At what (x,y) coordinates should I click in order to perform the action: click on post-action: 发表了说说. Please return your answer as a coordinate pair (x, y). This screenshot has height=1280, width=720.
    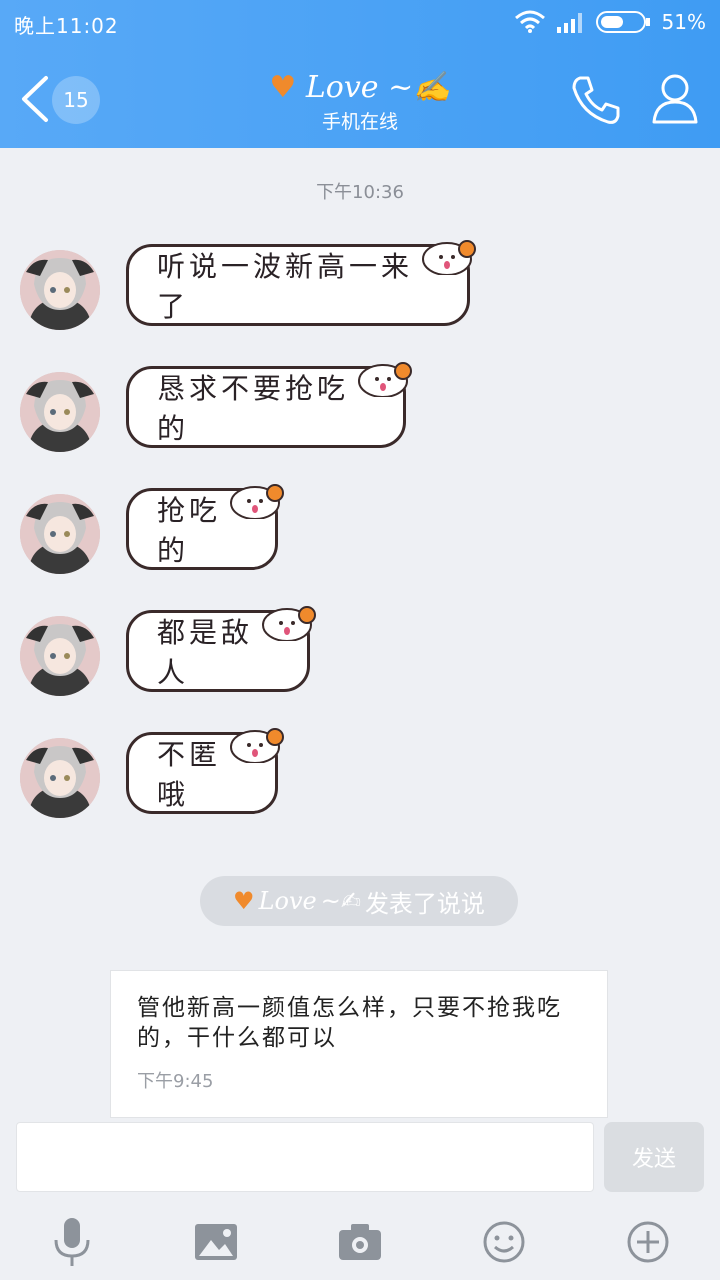
    Looking at the image, I should click on (424, 903).